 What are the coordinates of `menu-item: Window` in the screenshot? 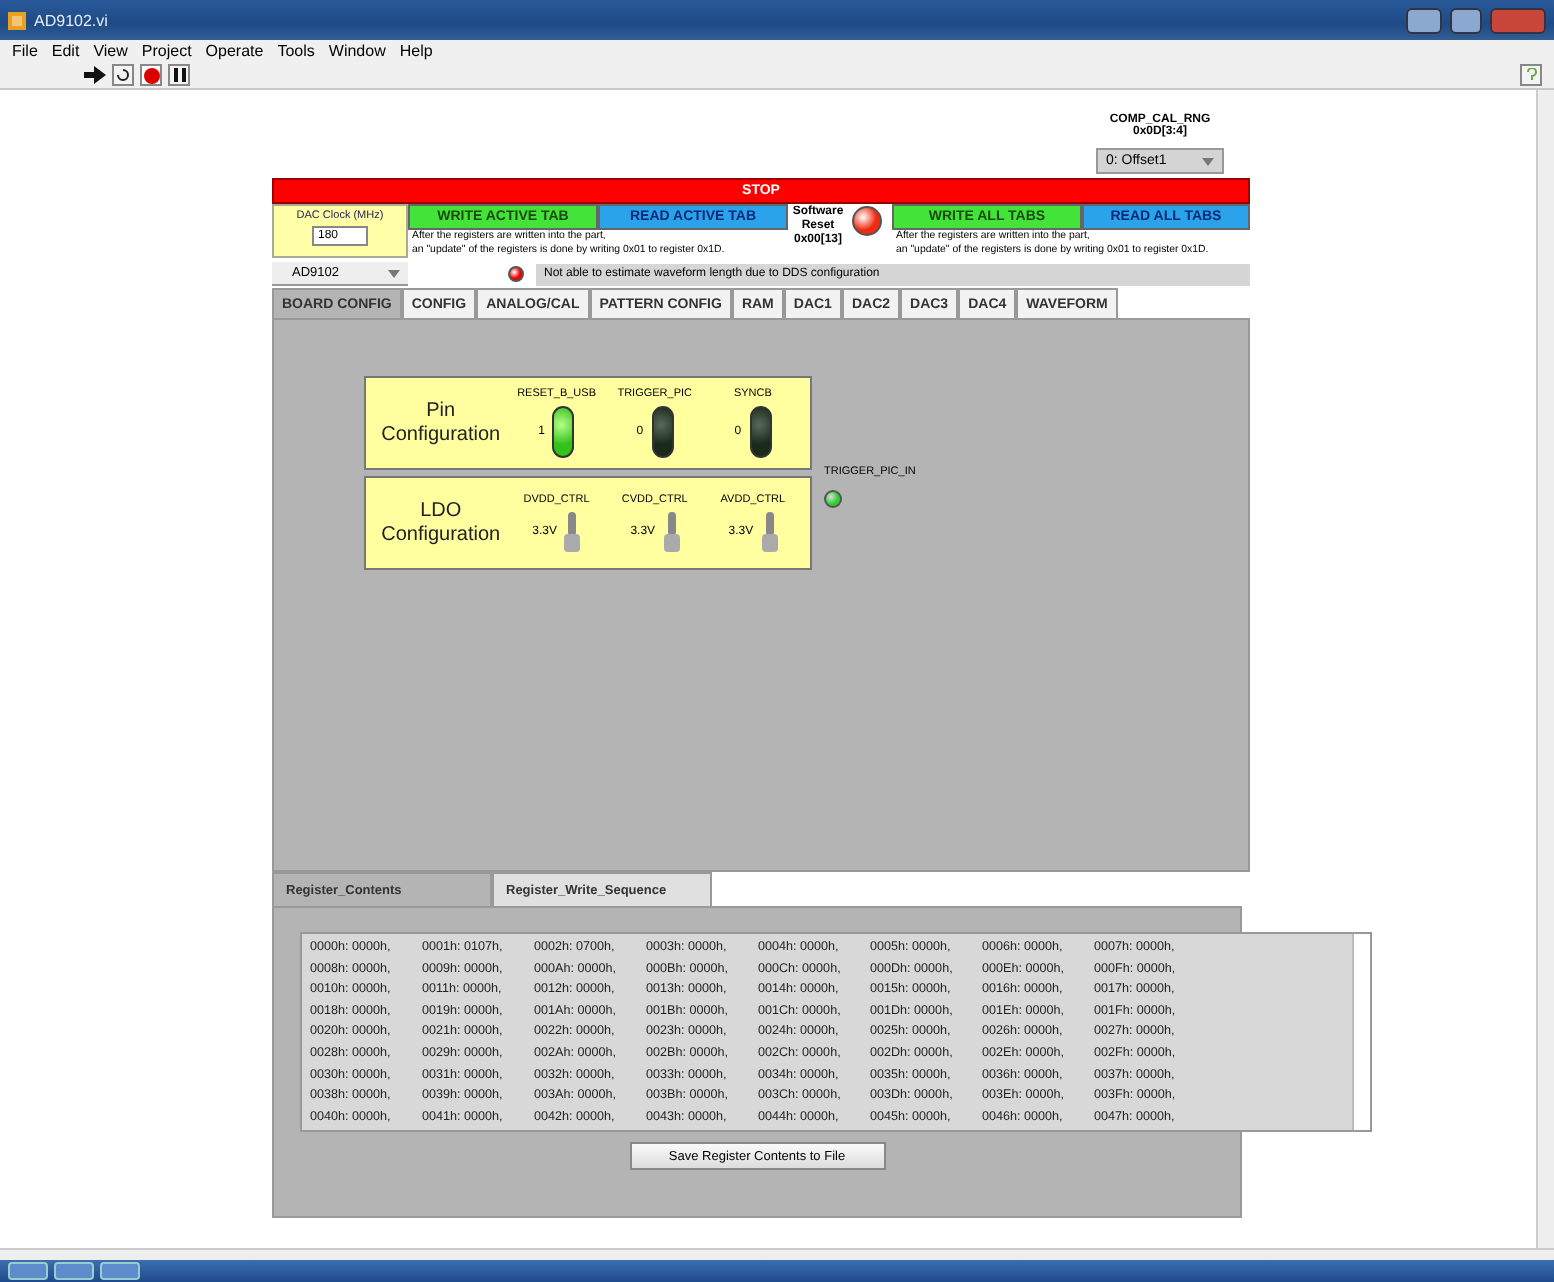 It's located at (357, 51).